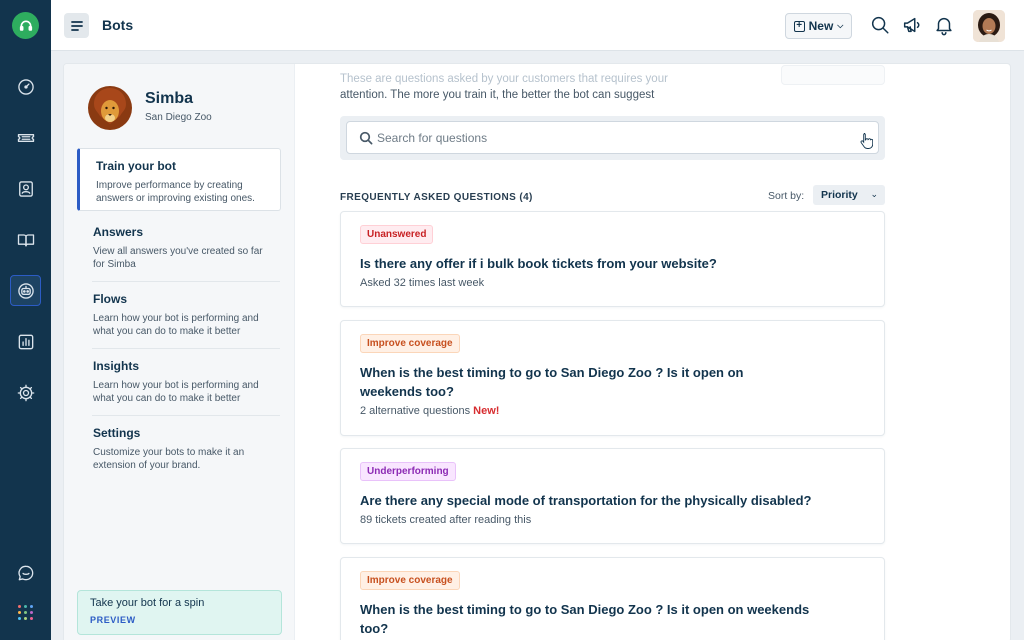 This screenshot has width=1024, height=640. What do you see at coordinates (178, 117) in the screenshot?
I see `bot-location: San Diego Zoo` at bounding box center [178, 117].